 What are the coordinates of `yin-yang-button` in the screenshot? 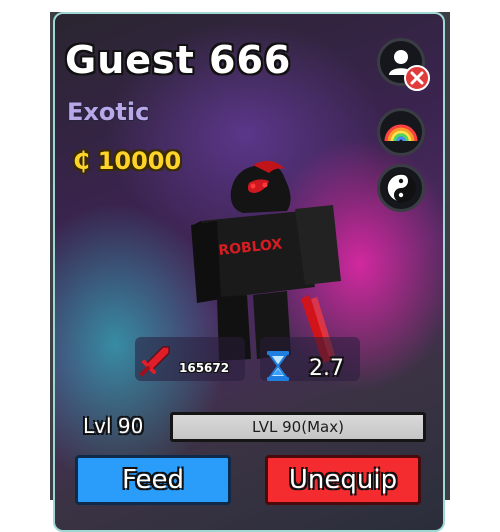 It's located at (401, 188).